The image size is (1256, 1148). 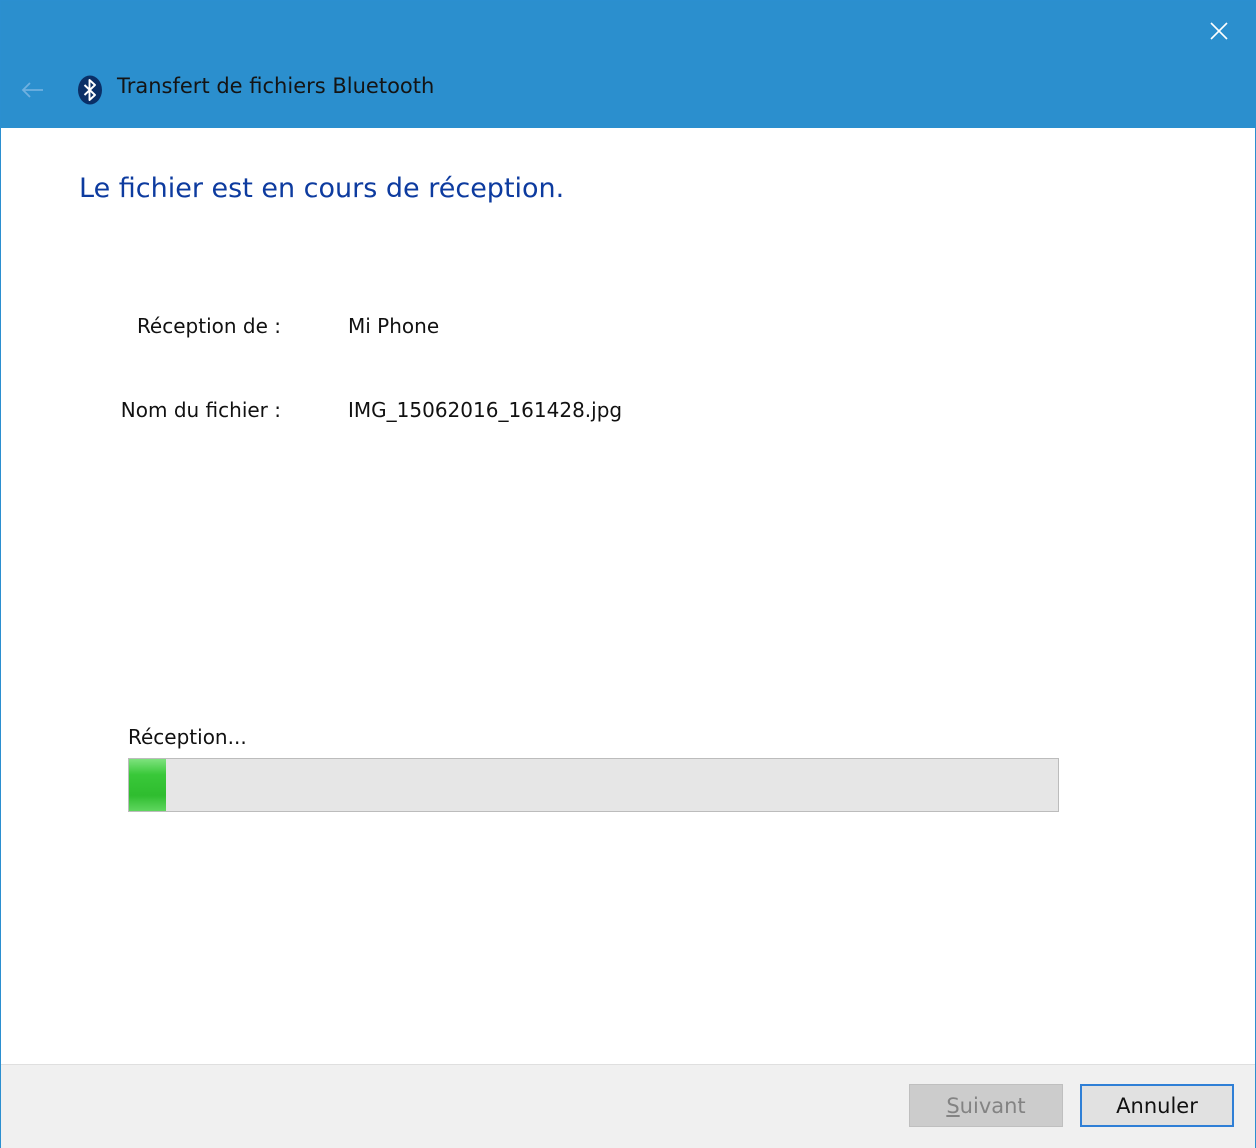 I want to click on window-title: Transfert de fichiers Bluetooth, so click(x=276, y=86).